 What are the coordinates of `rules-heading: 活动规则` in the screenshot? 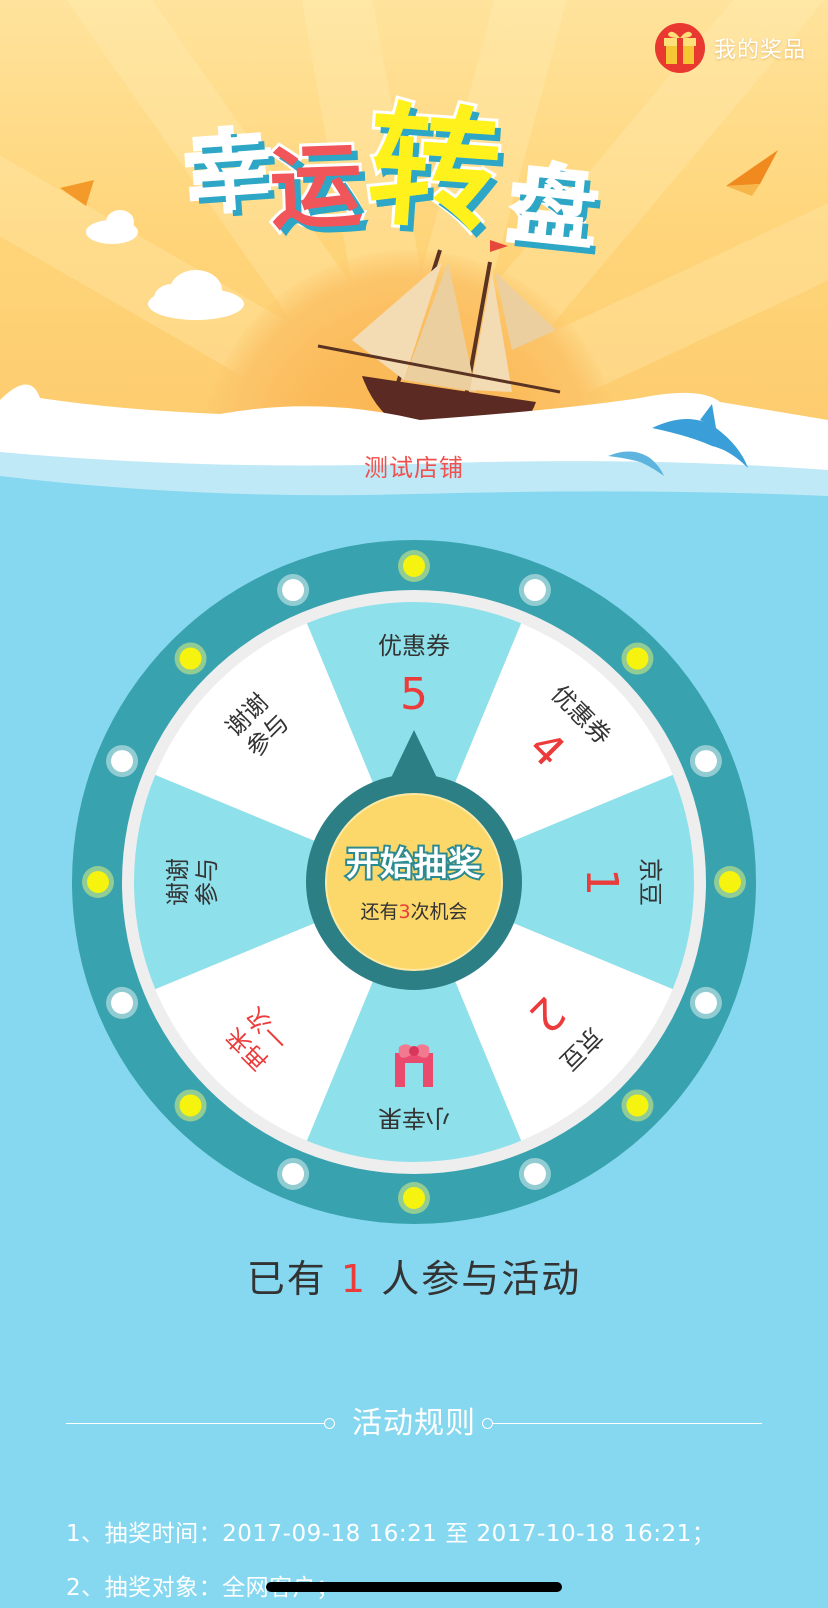 It's located at (414, 1424).